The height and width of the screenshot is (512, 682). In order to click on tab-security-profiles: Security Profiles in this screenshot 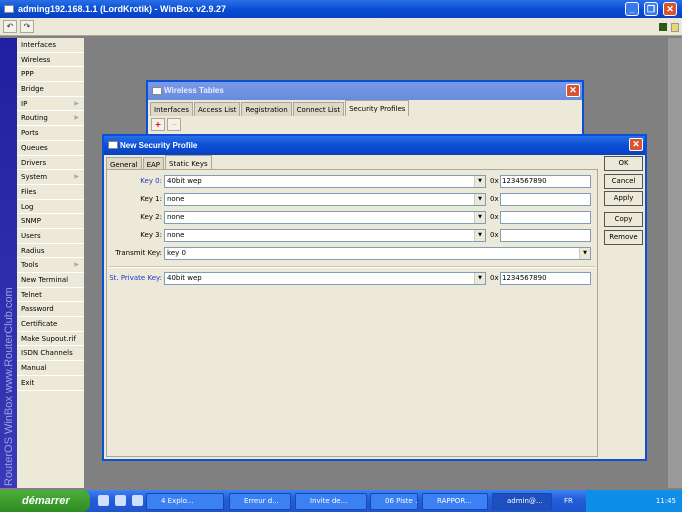, I will do `click(377, 108)`.